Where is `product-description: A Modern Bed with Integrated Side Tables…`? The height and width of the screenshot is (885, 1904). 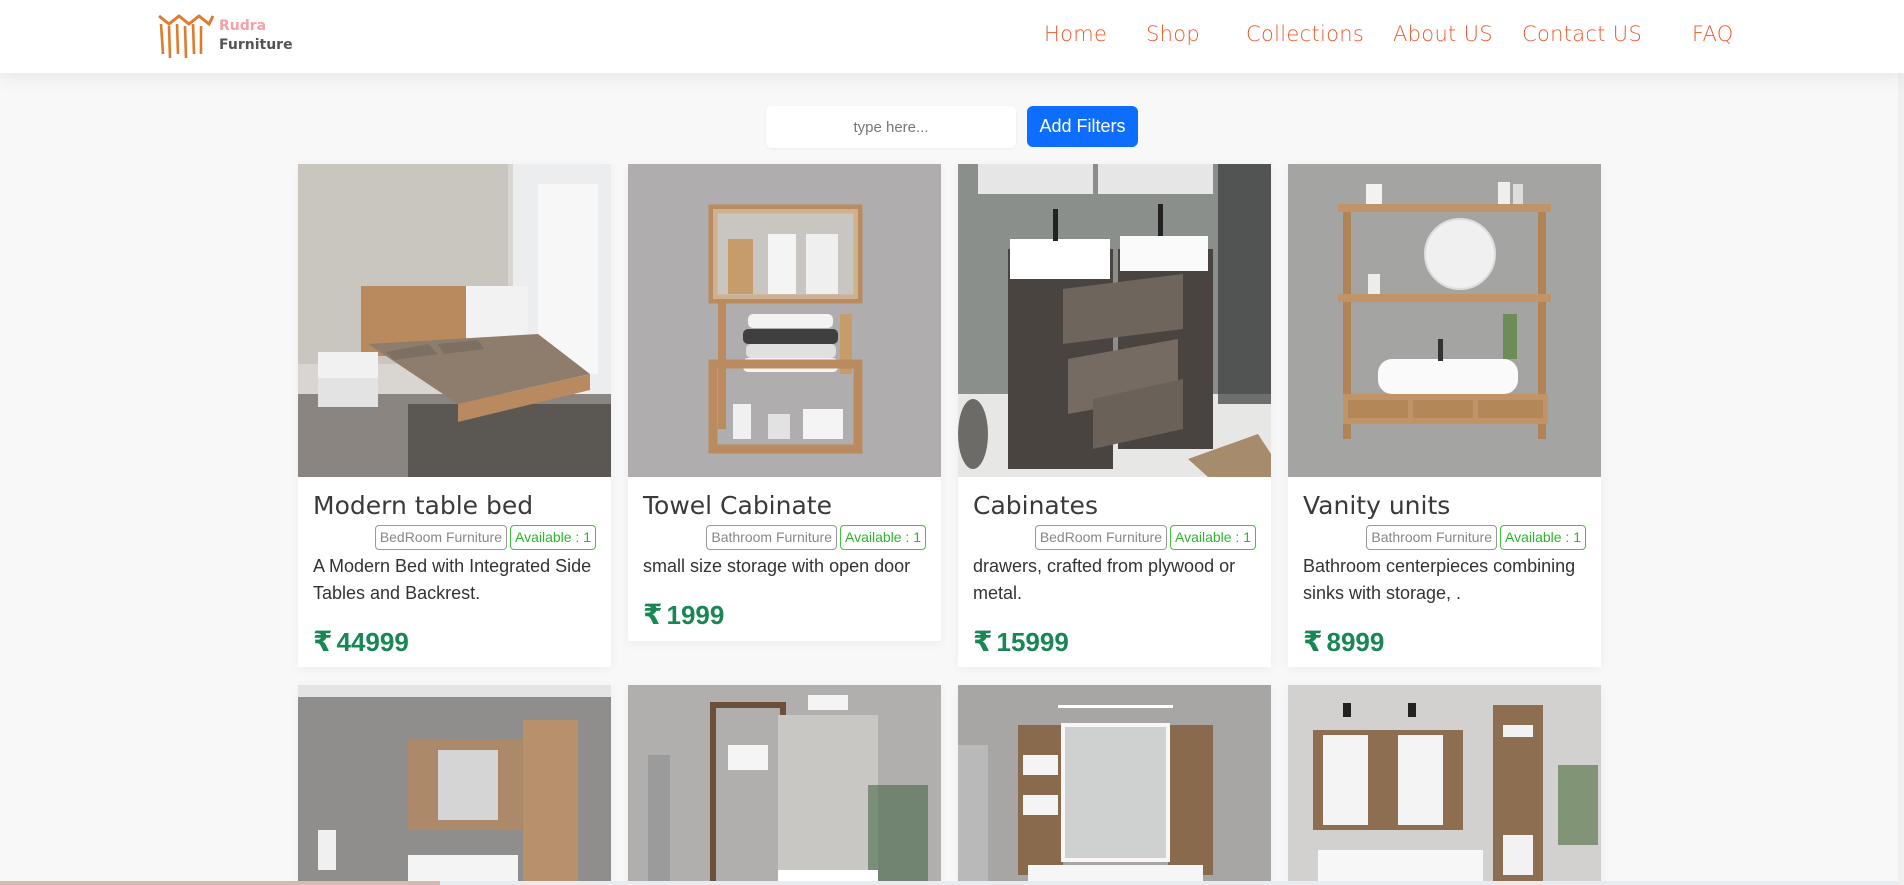
product-description: A Modern Bed with Integrated Side Tables… is located at coordinates (452, 579).